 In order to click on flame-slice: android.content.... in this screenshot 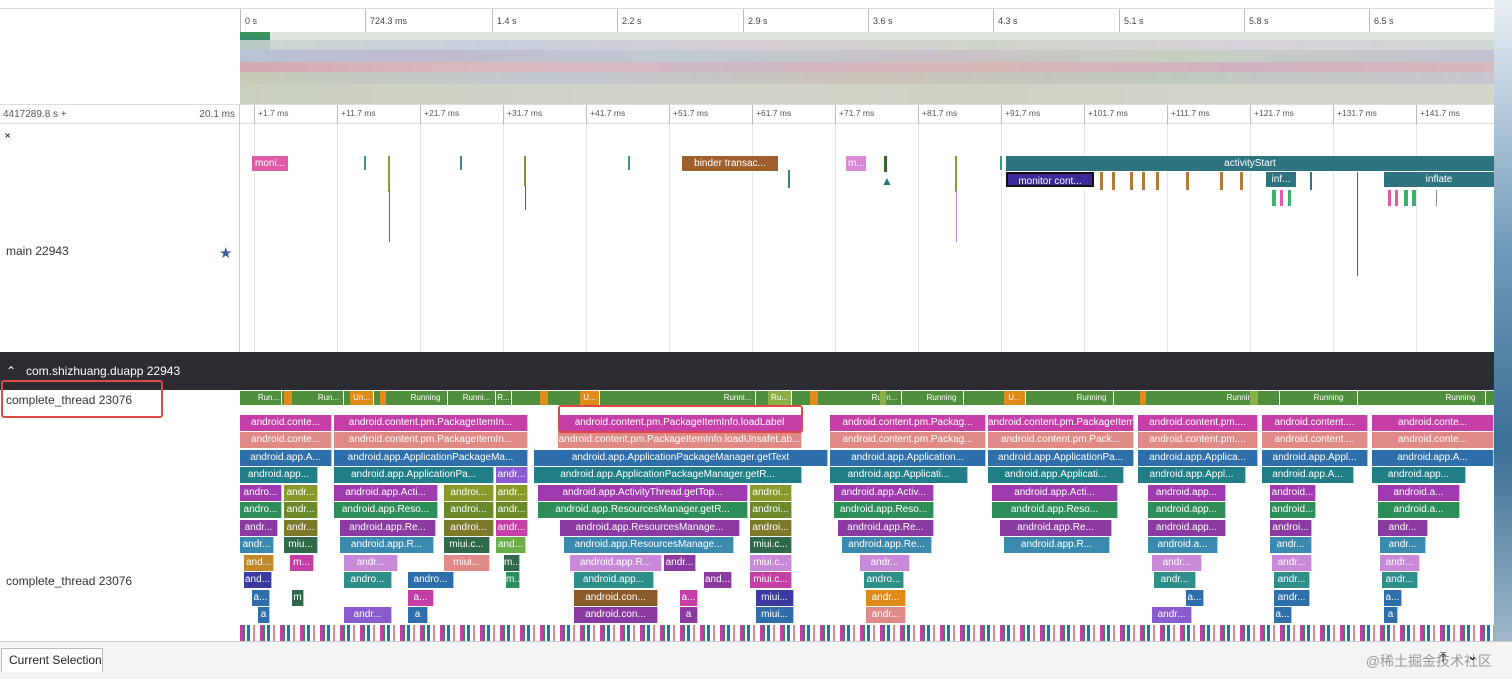, I will do `click(1315, 440)`.